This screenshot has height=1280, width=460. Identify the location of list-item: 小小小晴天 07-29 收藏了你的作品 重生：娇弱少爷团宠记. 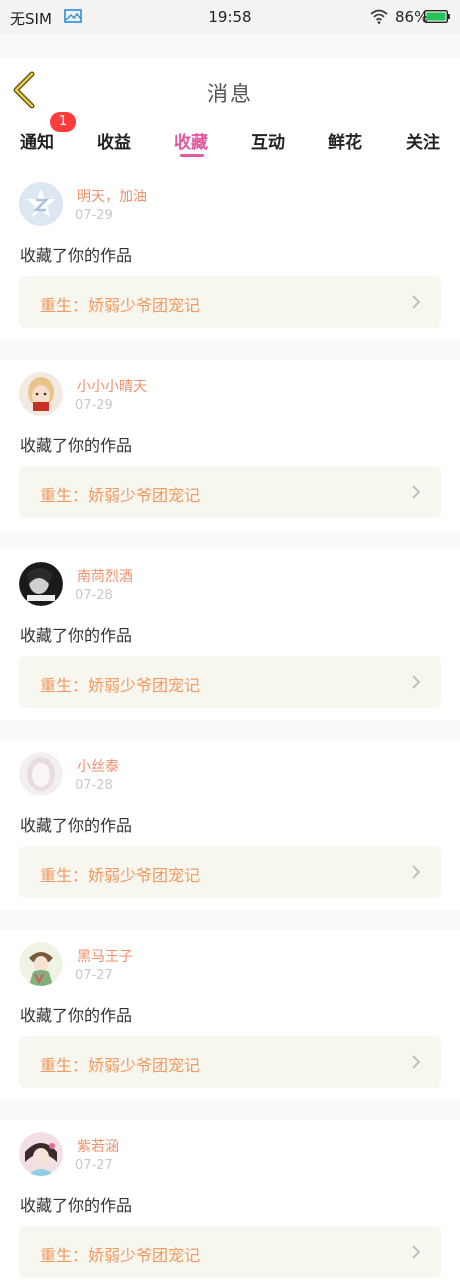
(230, 445).